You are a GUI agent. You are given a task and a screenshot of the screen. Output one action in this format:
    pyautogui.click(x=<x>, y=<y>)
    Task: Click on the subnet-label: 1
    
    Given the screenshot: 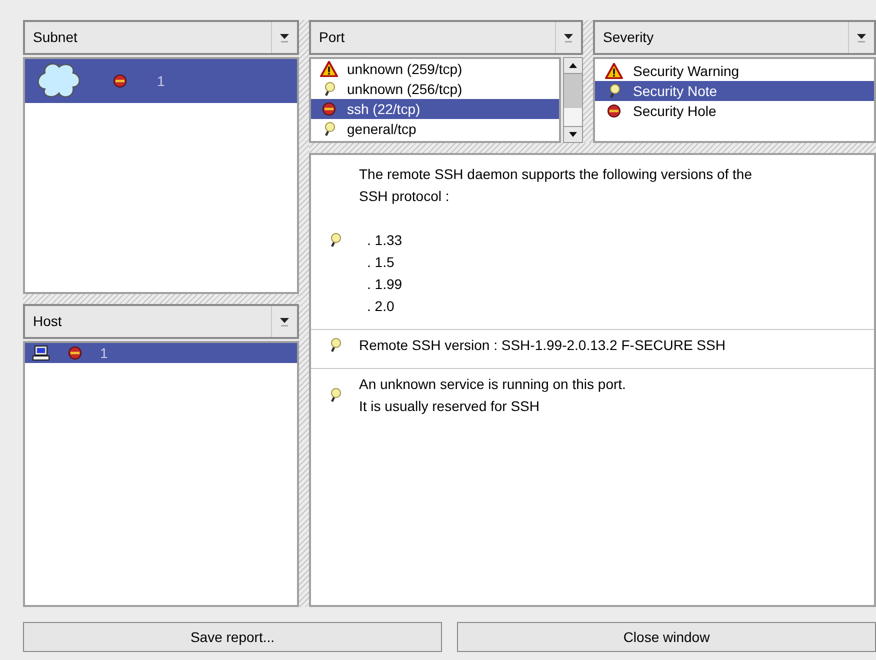 What is the action you would take?
    pyautogui.click(x=161, y=81)
    